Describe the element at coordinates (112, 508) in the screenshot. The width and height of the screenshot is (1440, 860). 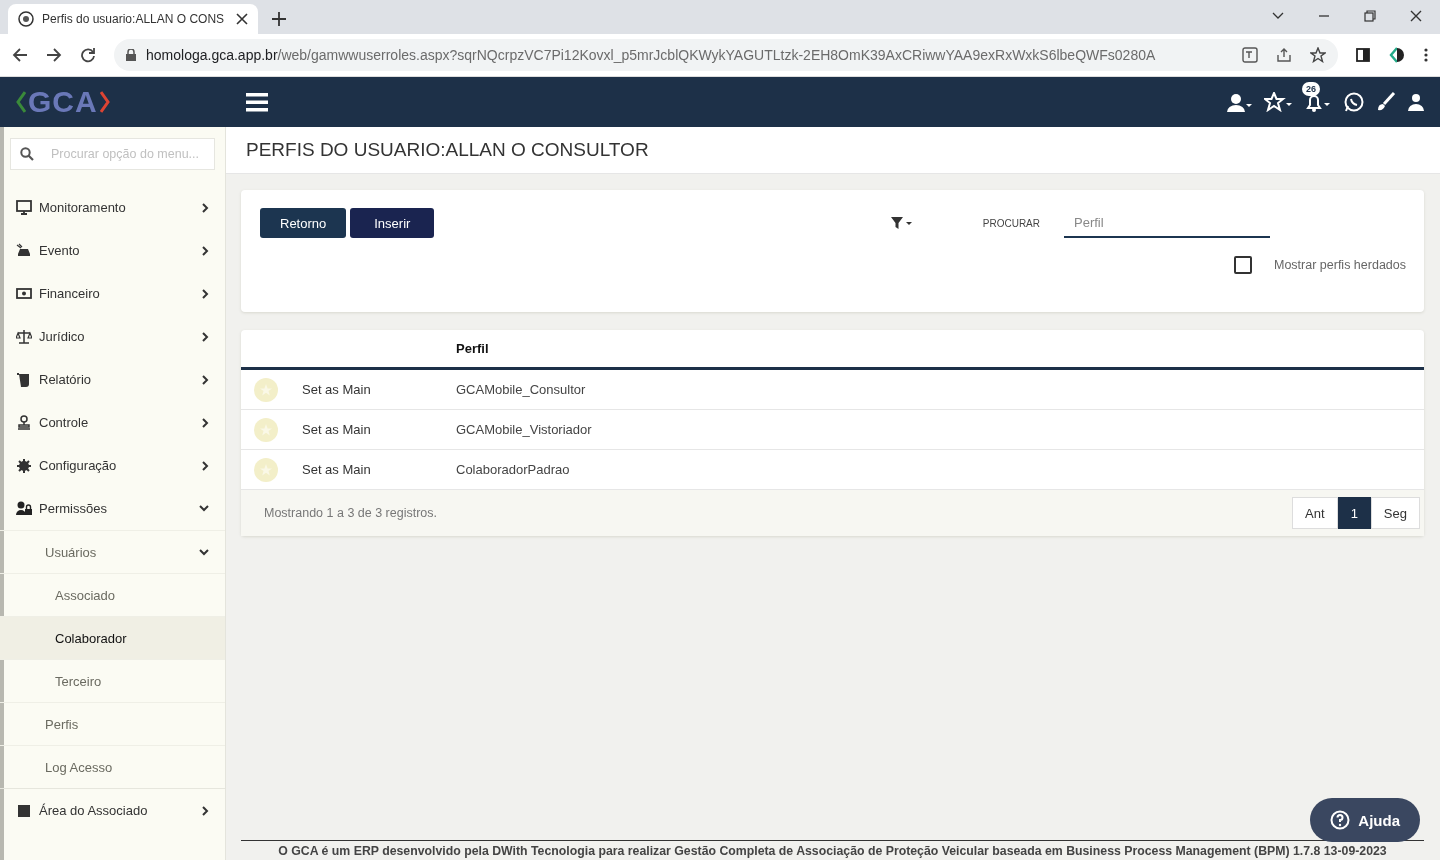
I see `menu-item: Permissões` at that location.